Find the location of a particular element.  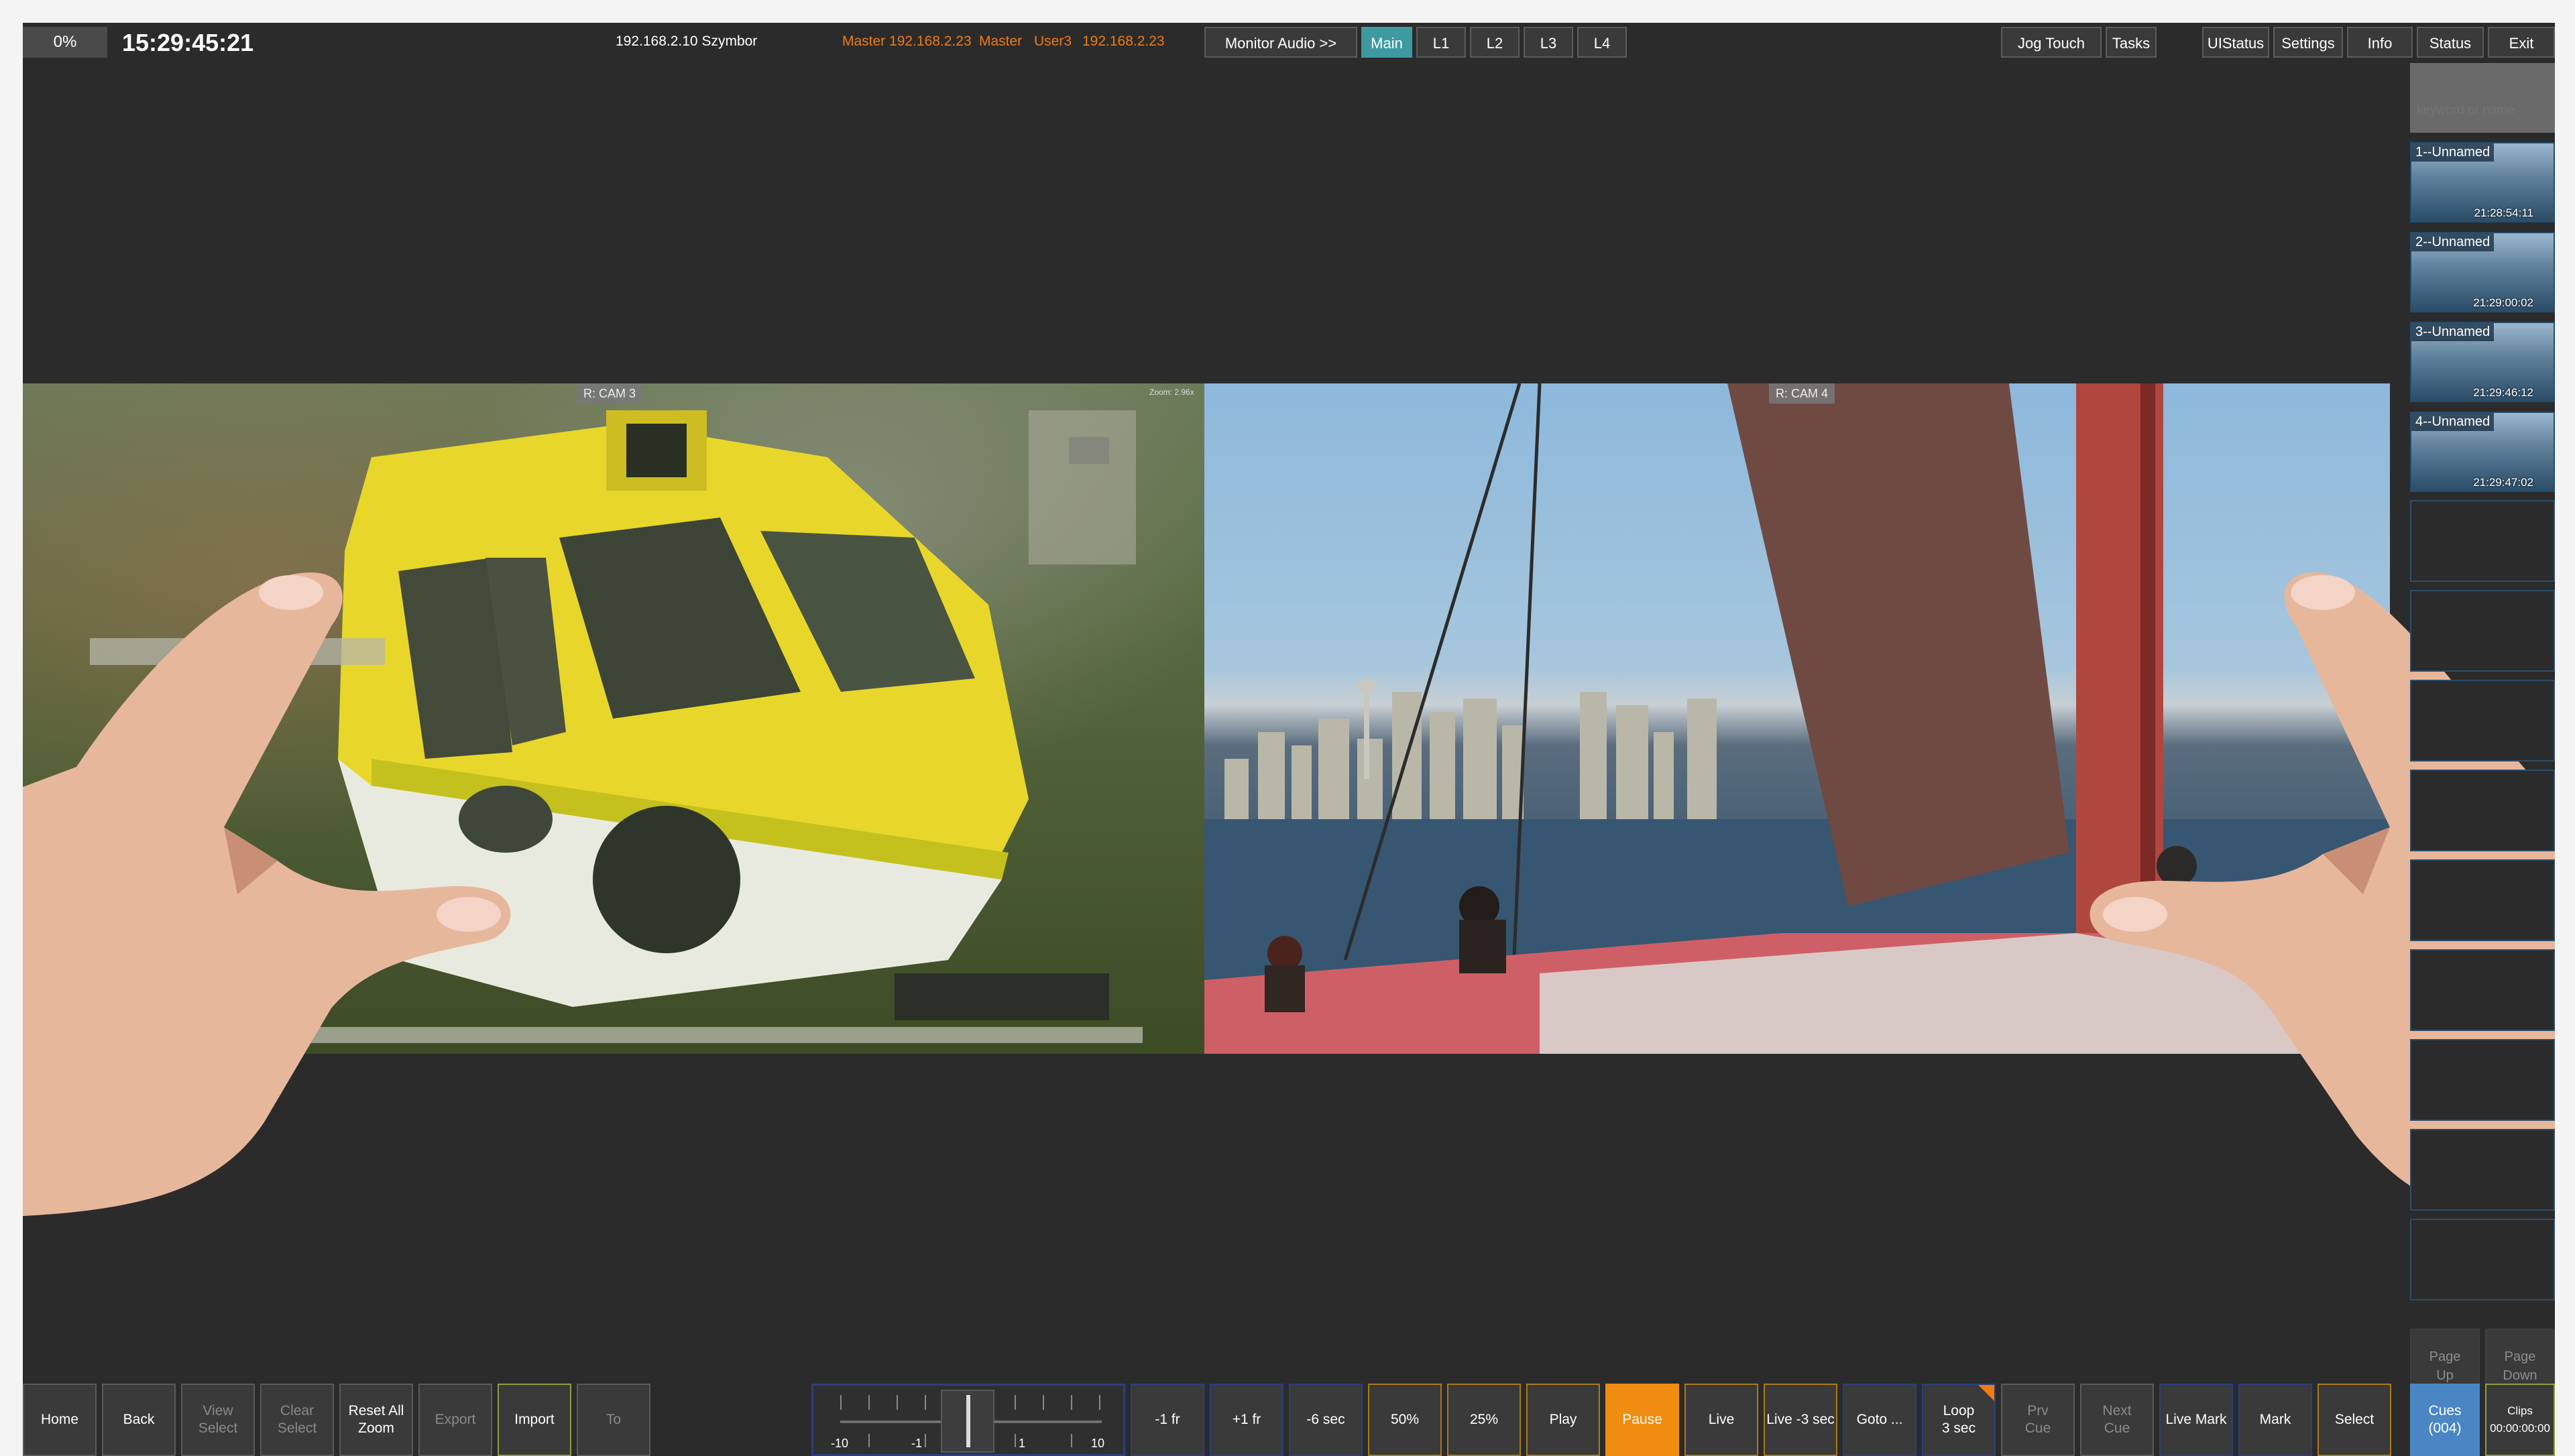

live-button: Live is located at coordinates (1721, 1420).